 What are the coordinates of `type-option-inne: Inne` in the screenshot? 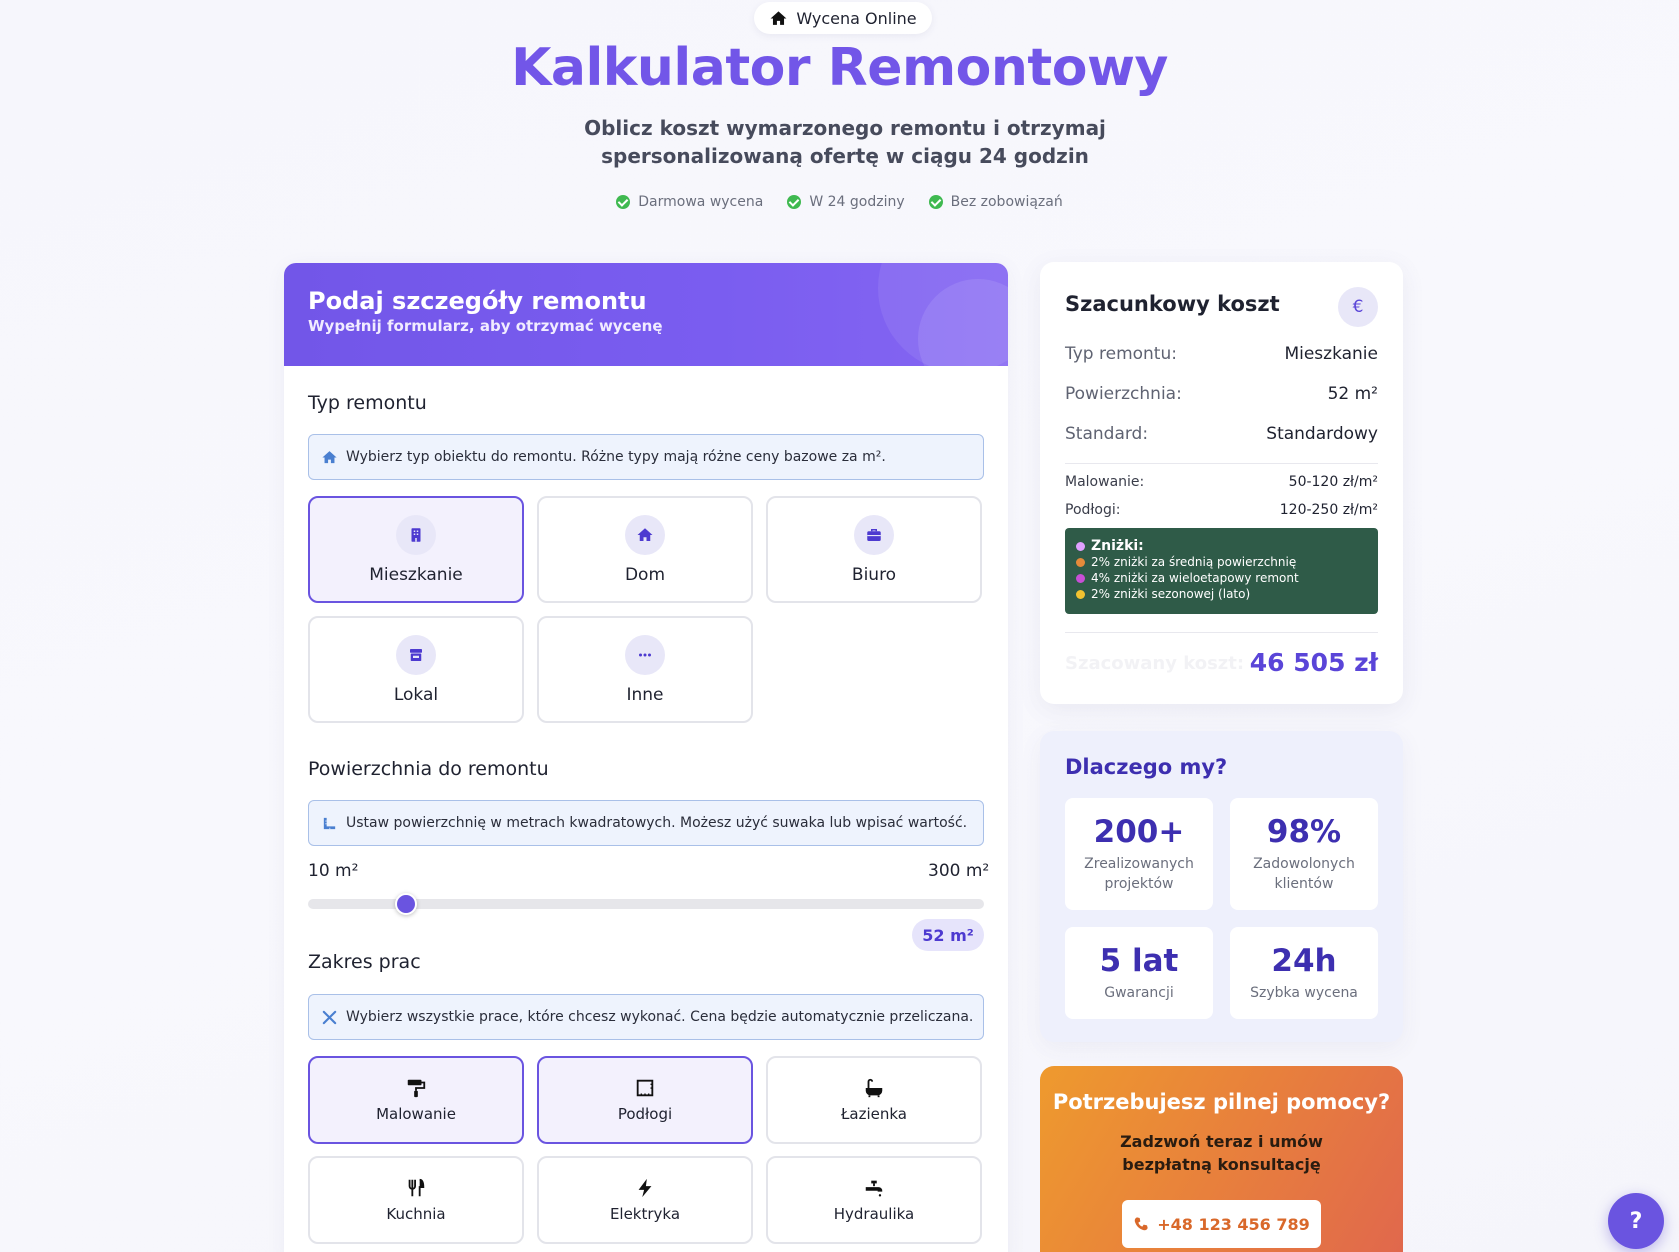 It's located at (645, 669).